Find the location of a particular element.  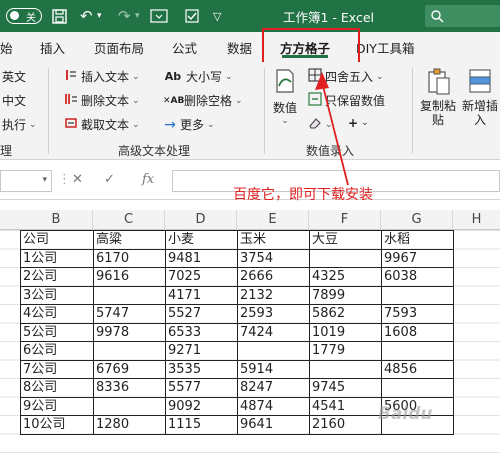

table-cell: 7424 is located at coordinates (273, 332).